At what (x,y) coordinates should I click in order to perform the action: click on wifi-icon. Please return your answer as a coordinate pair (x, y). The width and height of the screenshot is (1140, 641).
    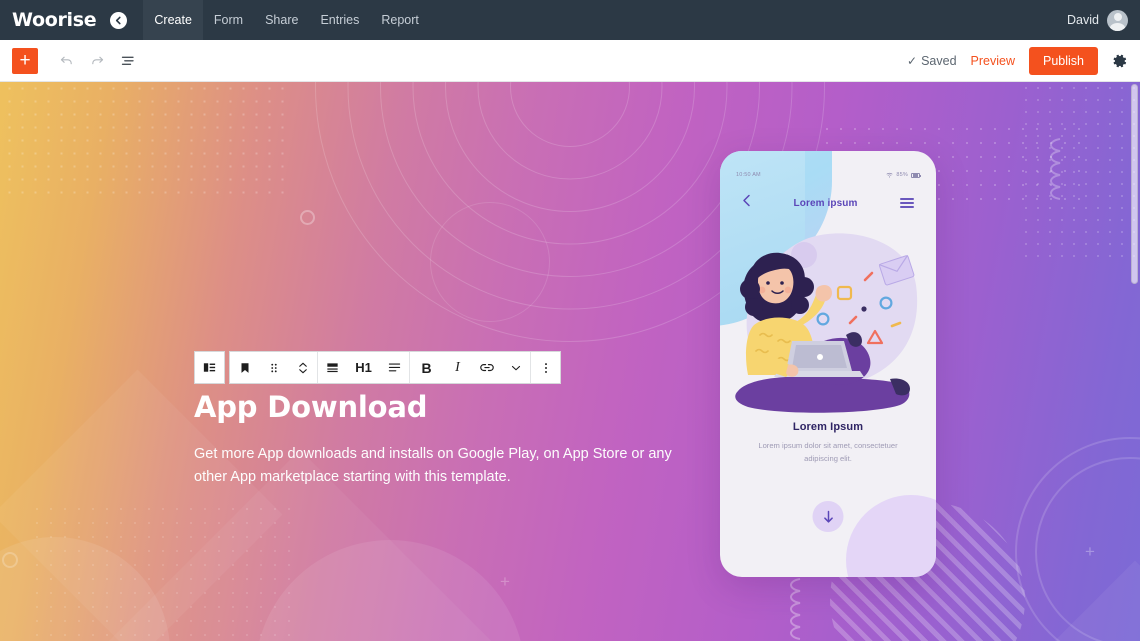
    Looking at the image, I should click on (889, 175).